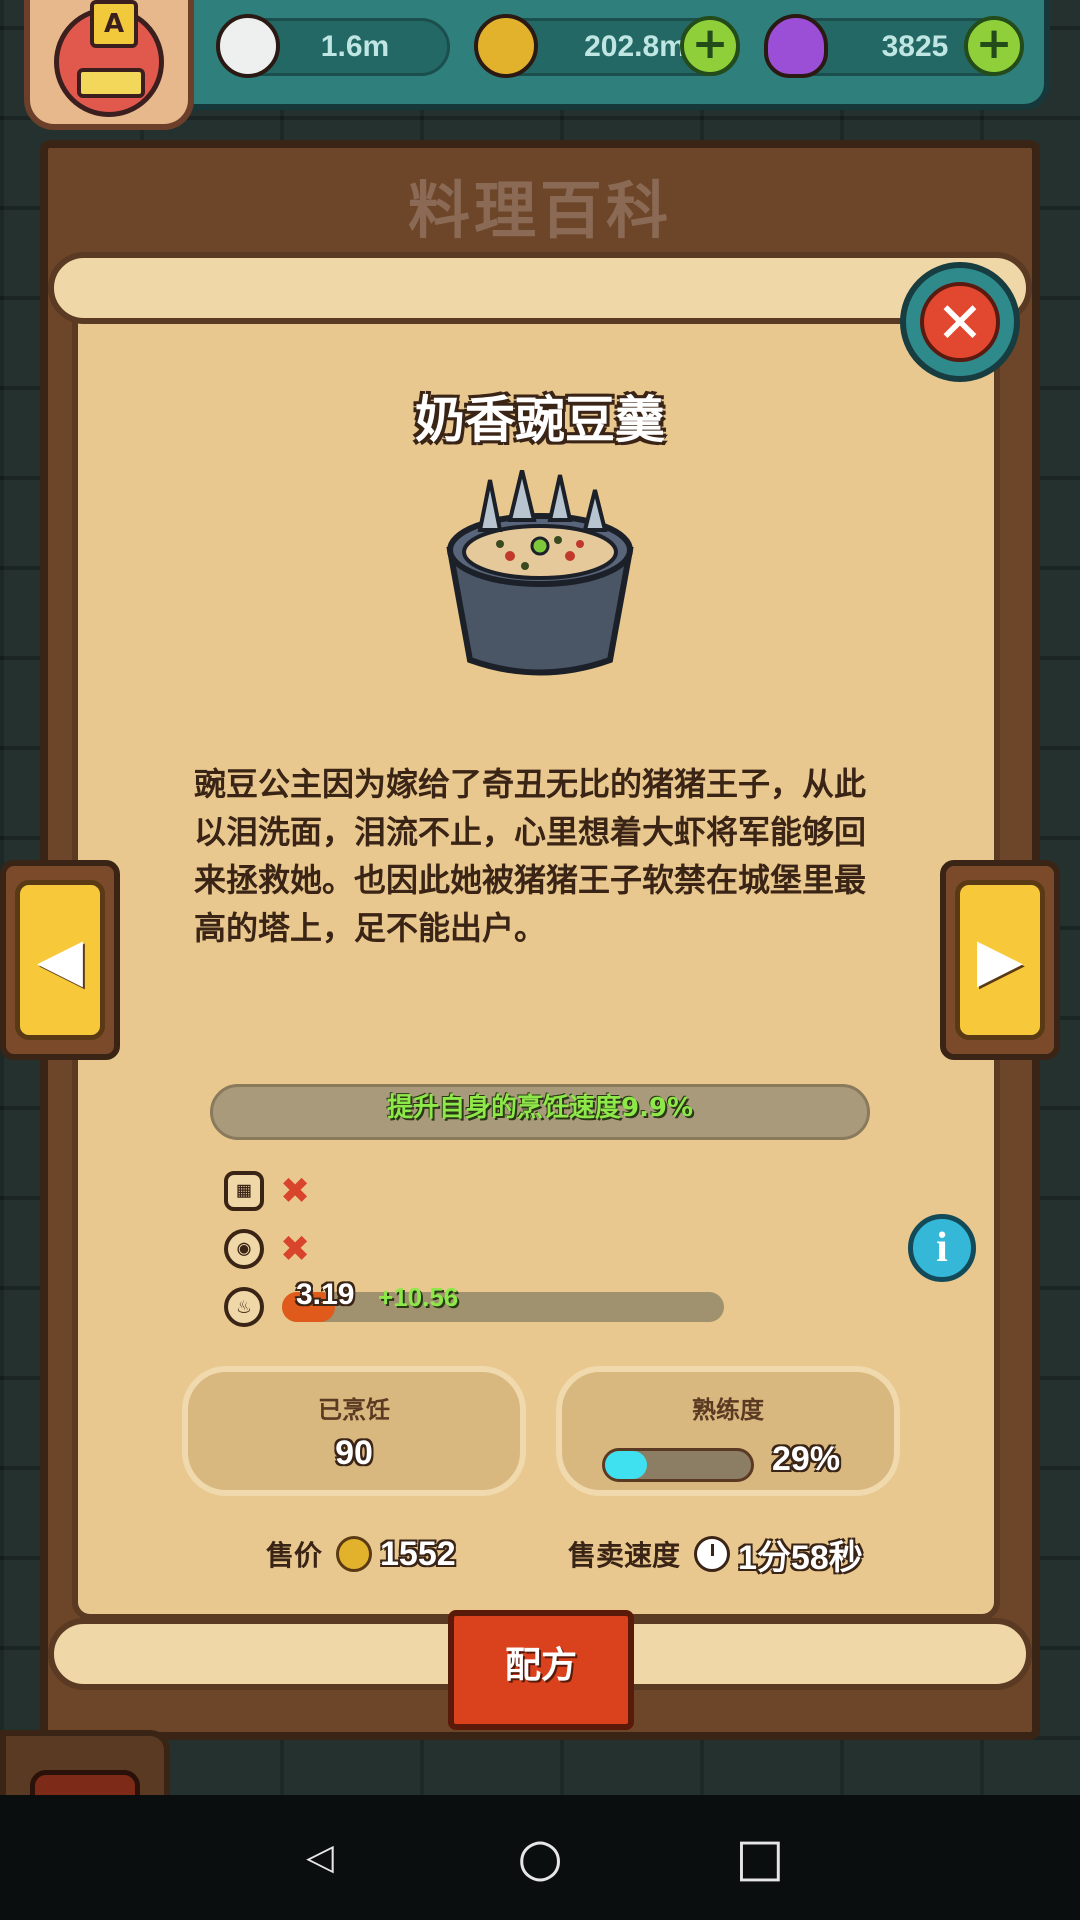  What do you see at coordinates (540, 420) in the screenshot?
I see `dish-name: 奶香豌豆羹` at bounding box center [540, 420].